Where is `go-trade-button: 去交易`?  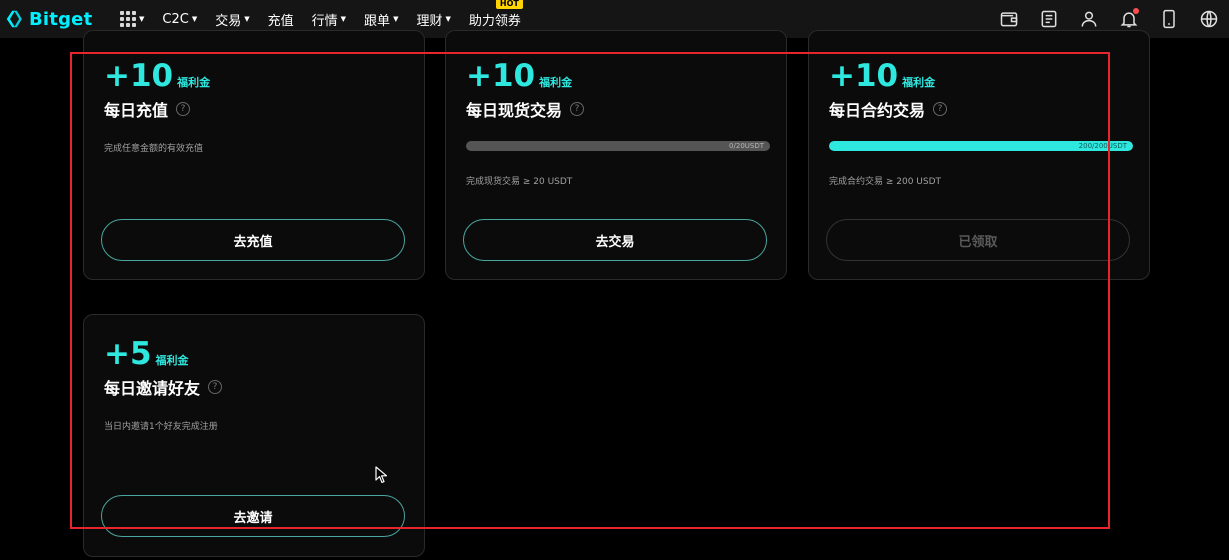
go-trade-button: 去交易 is located at coordinates (615, 240).